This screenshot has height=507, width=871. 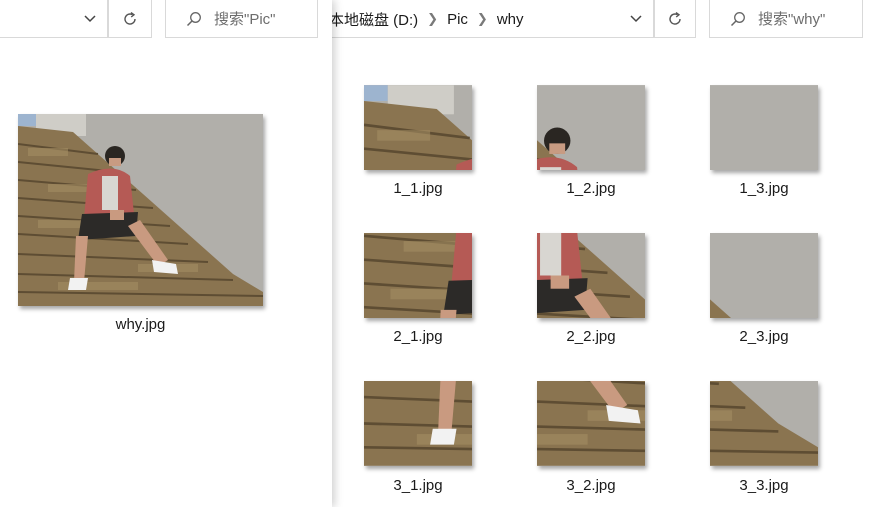 I want to click on file-name: 3_2.jpg, so click(x=591, y=485).